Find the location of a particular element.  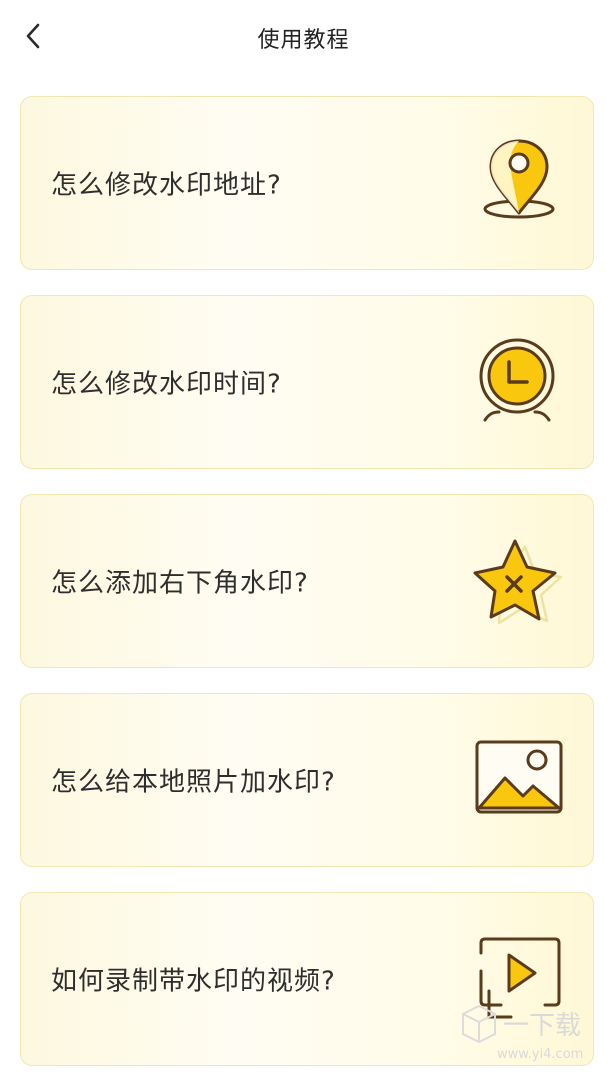

card-label: 如何录制带水印的视频? is located at coordinates (193, 981).